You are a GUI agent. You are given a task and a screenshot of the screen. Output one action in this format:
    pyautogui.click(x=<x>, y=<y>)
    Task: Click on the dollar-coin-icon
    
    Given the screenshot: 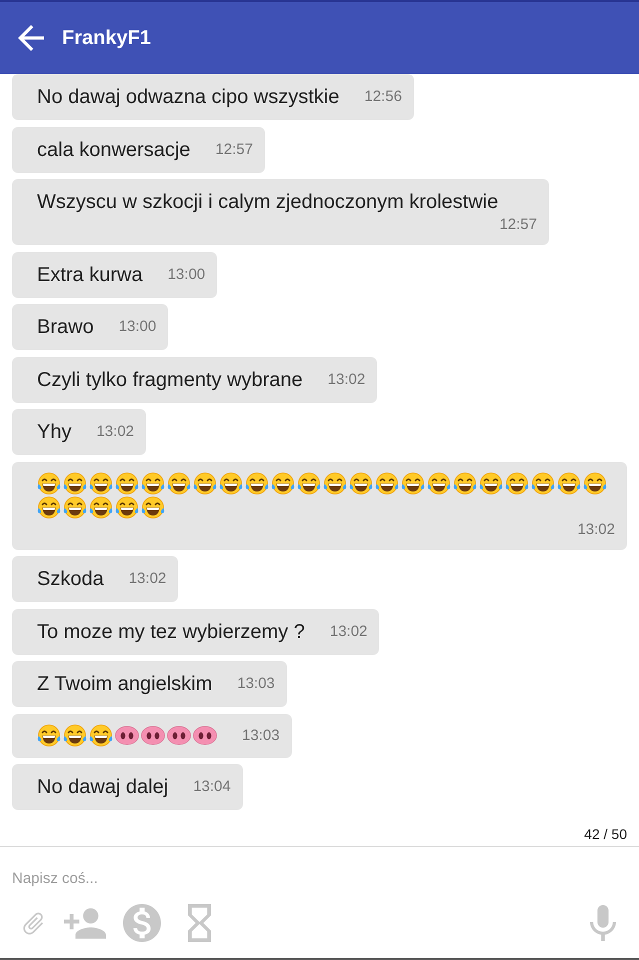 What is the action you would take?
    pyautogui.click(x=142, y=923)
    